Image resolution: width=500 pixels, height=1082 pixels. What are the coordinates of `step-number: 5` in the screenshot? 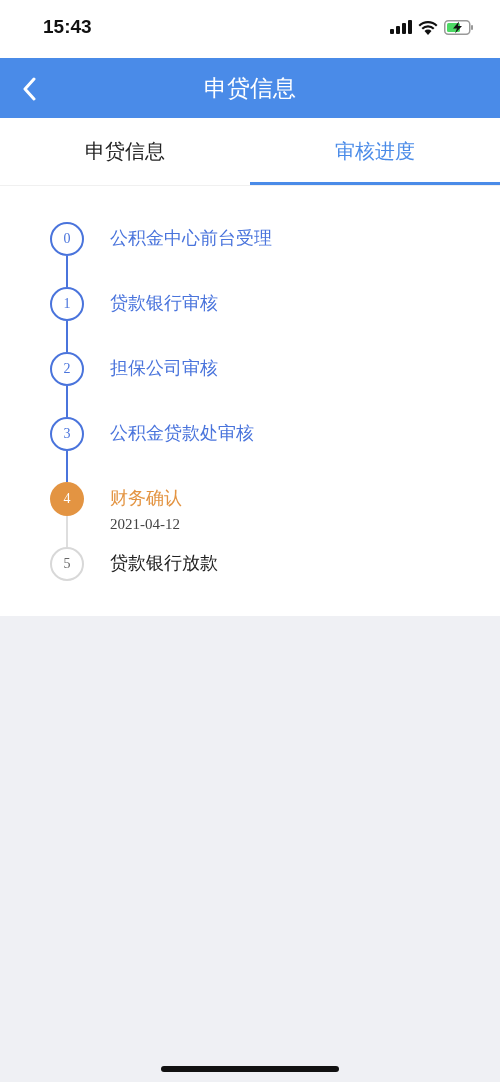 It's located at (67, 564).